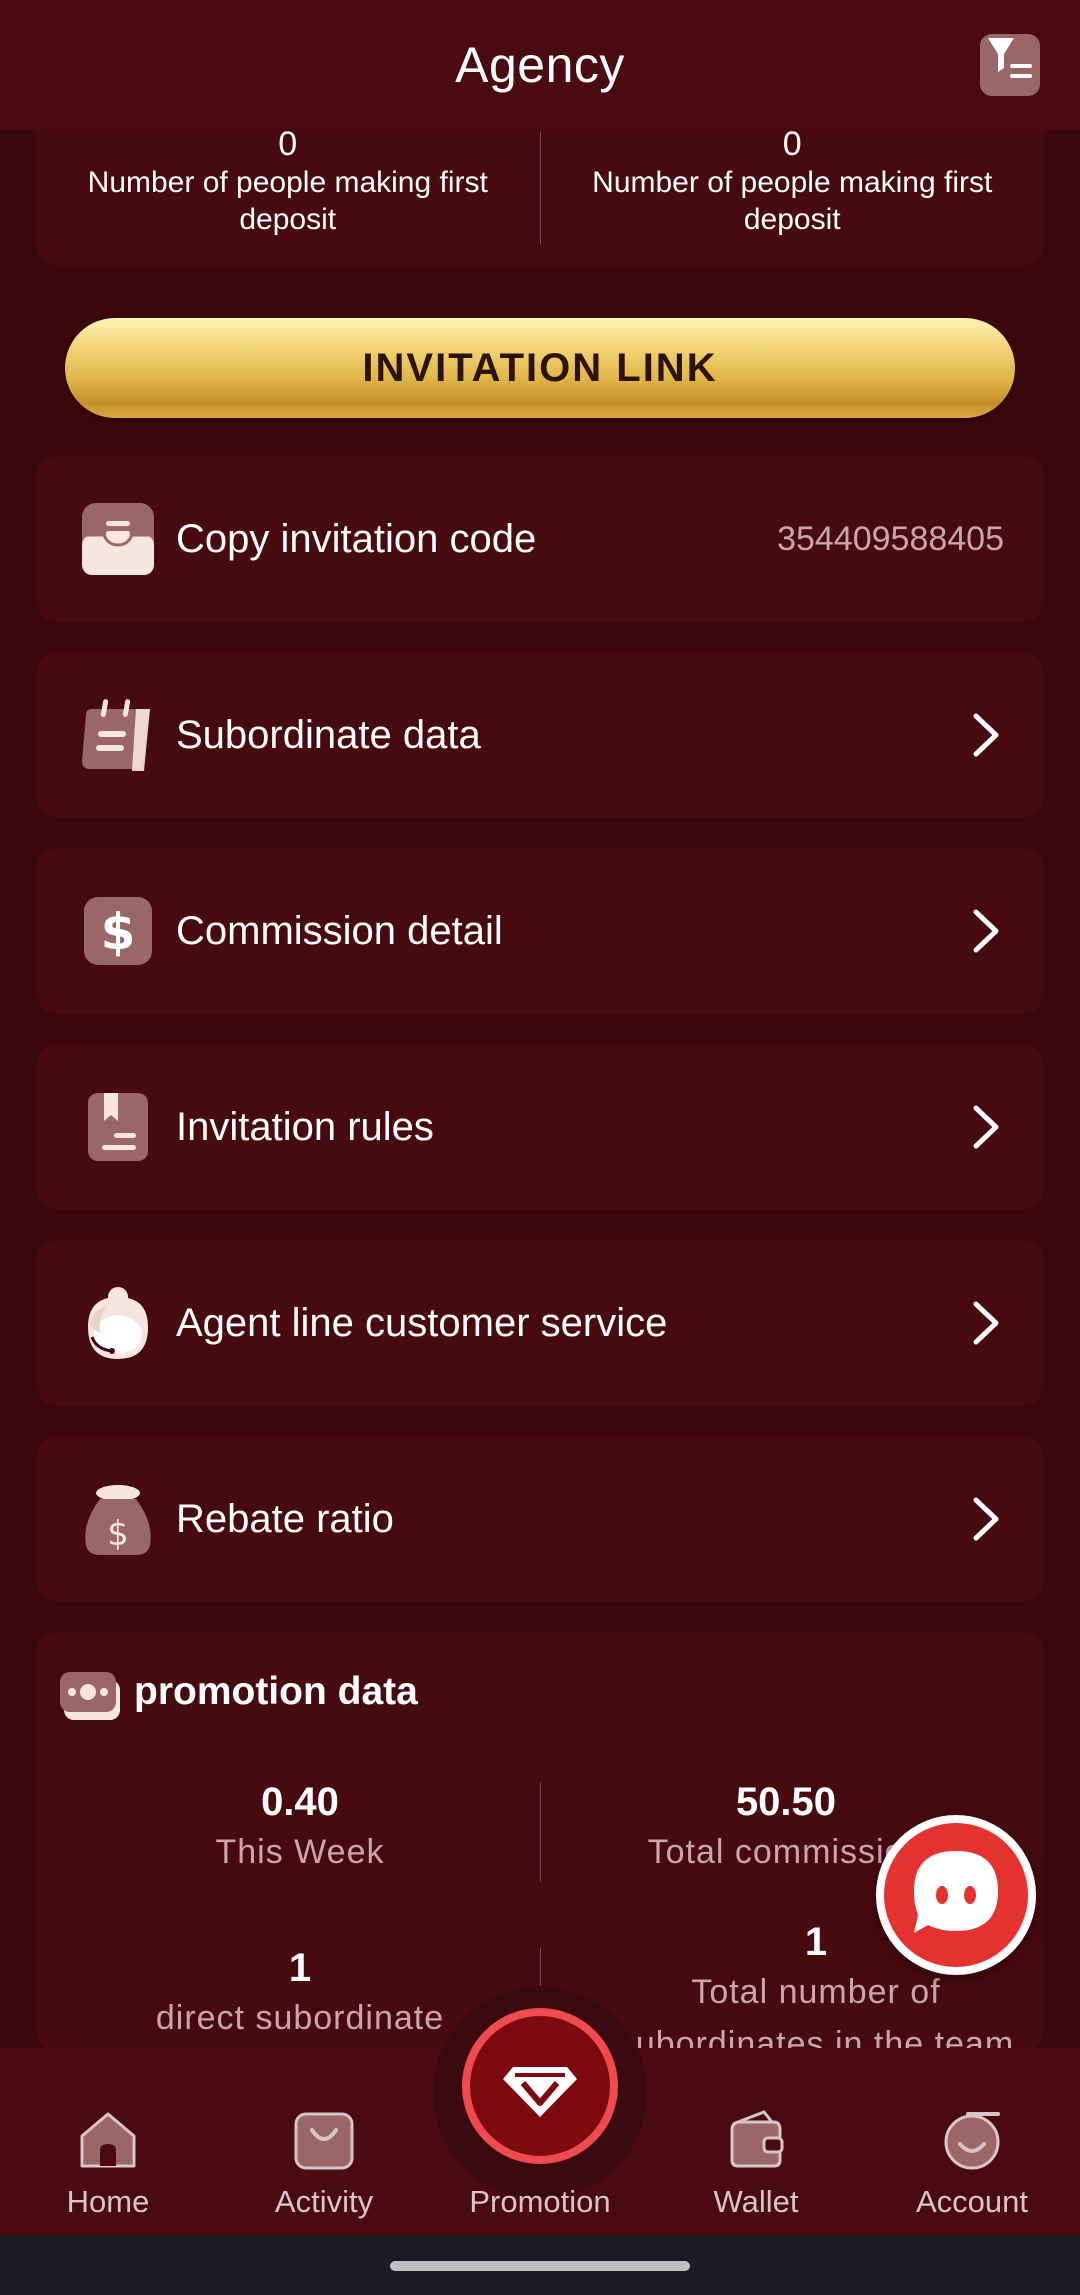 The image size is (1080, 2295). What do you see at coordinates (540, 1832) in the screenshot?
I see `stat-divider` at bounding box center [540, 1832].